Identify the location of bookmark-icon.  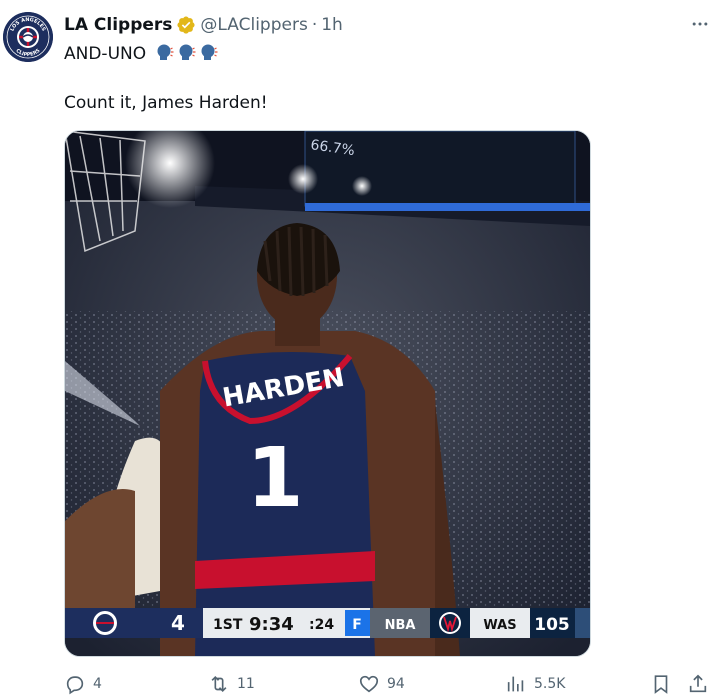
(661, 684).